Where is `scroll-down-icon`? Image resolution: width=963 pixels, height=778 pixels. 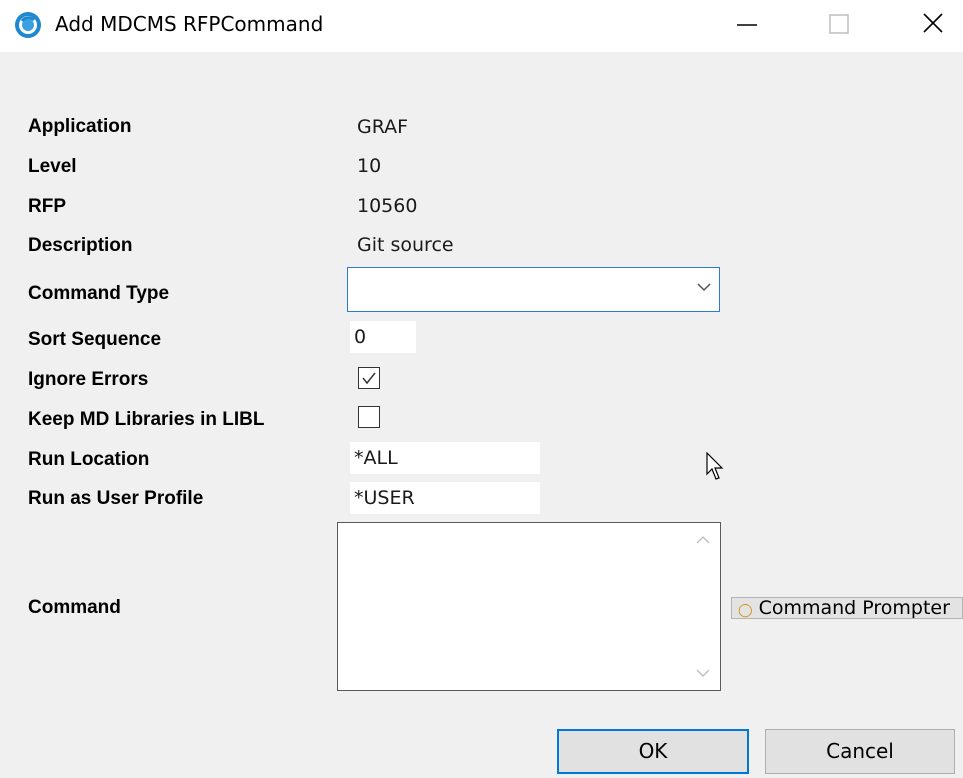 scroll-down-icon is located at coordinates (703, 673).